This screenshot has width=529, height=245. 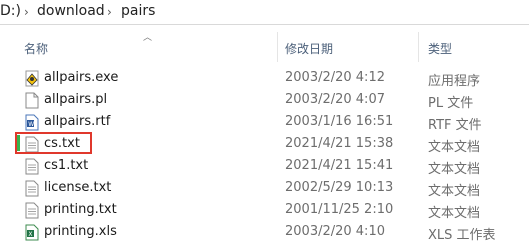 I want to click on file-icon, so click(x=32, y=100).